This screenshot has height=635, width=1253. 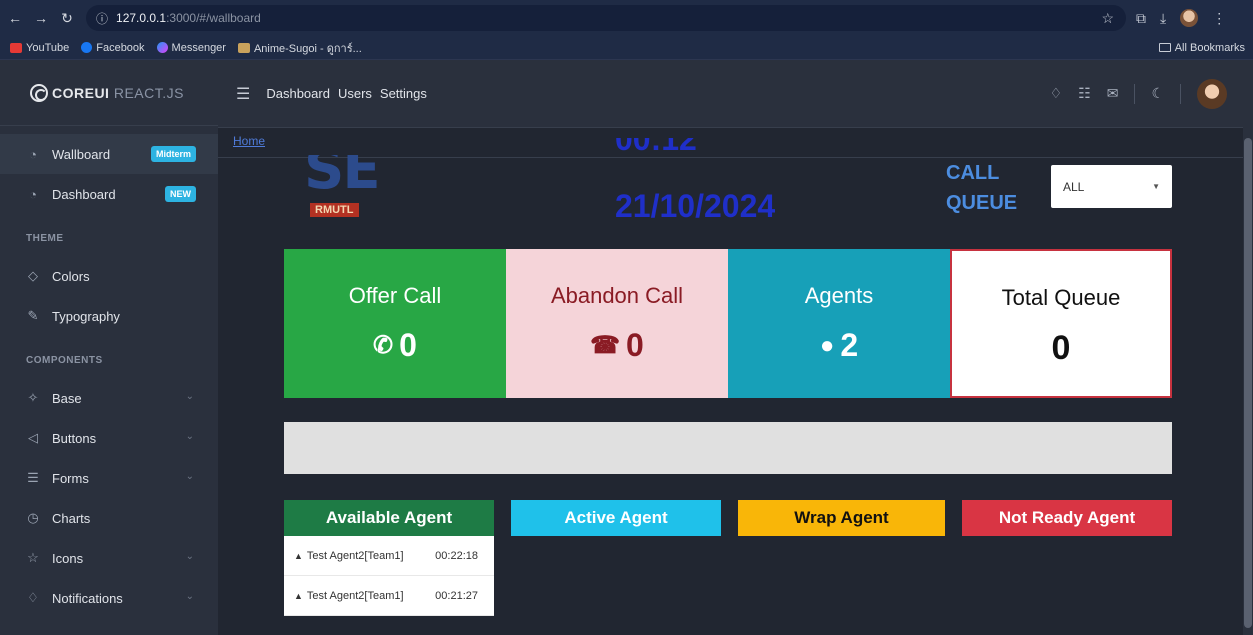 I want to click on header-nav-settings: Settings, so click(x=403, y=93).